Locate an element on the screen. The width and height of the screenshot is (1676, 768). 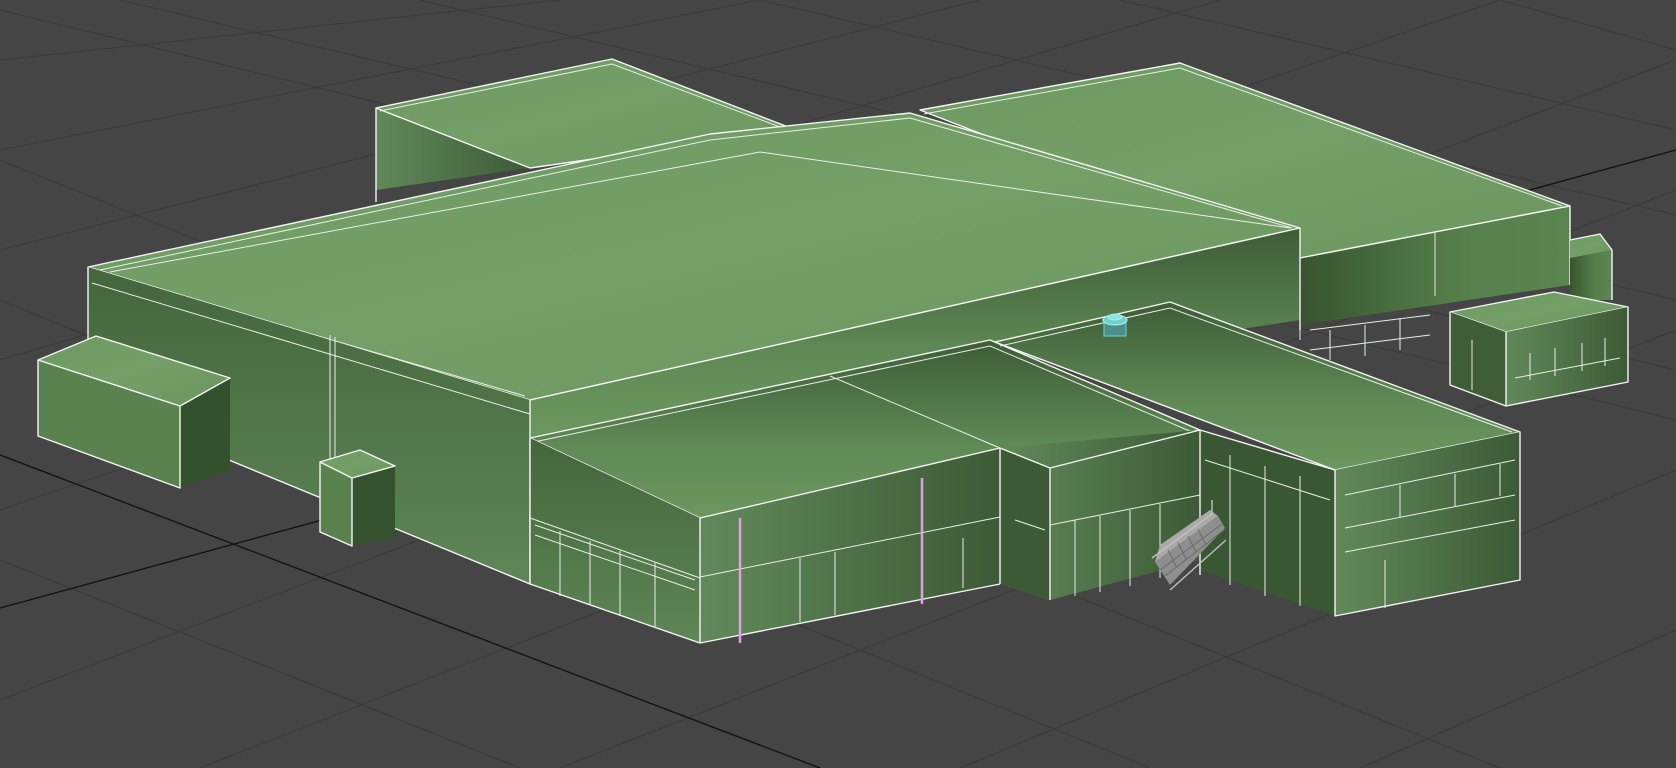
rooftop-unit is located at coordinates (1115, 325).